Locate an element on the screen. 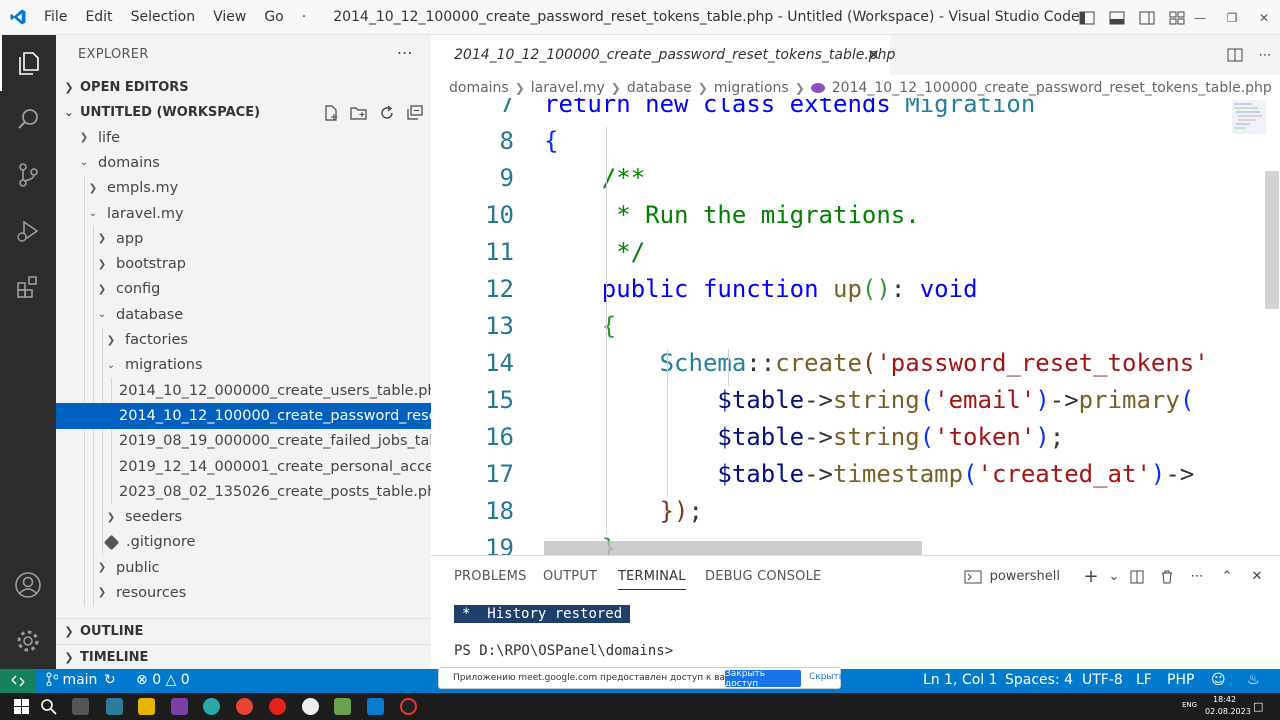  new-terminal-icon: + is located at coordinates (1091, 576).